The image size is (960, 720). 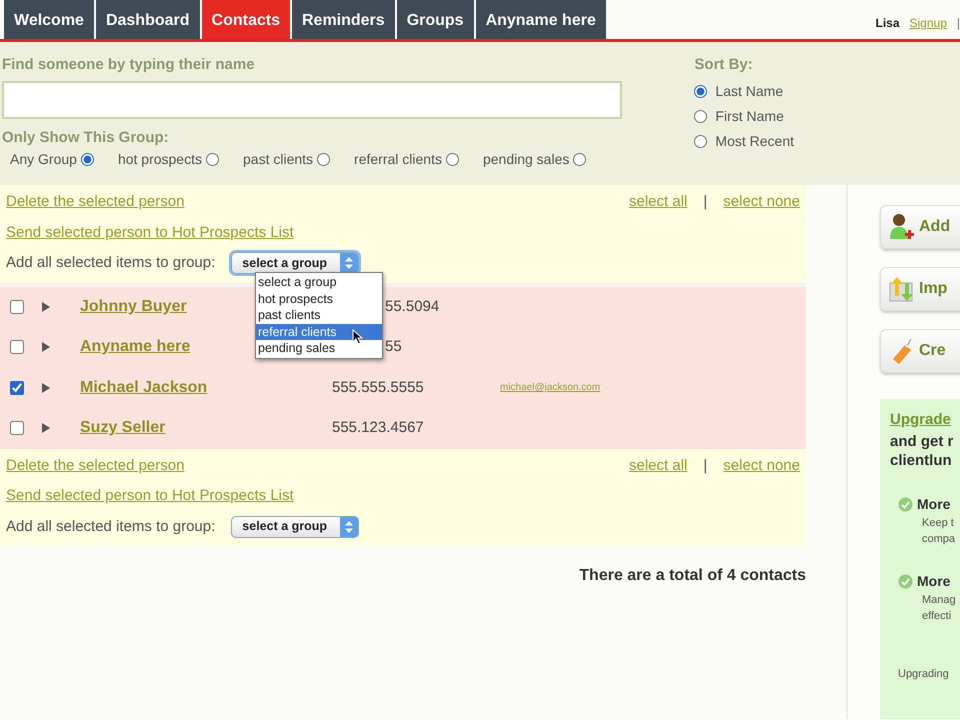 I want to click on feature-text: compa, so click(x=939, y=539).